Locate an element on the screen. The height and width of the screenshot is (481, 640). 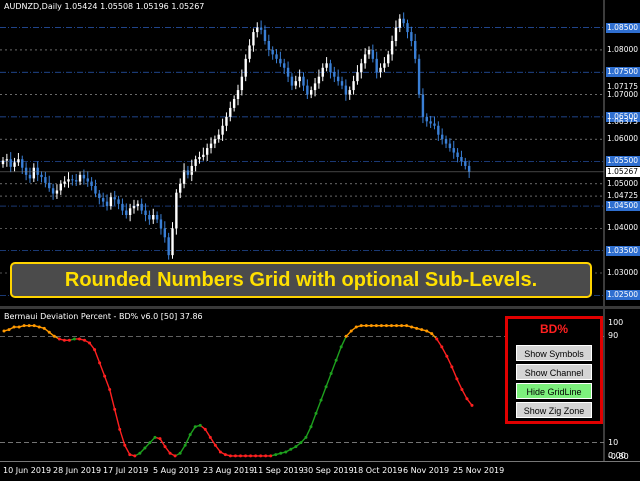
show-zig-zone-button: Show Zig Zone is located at coordinates (554, 410).